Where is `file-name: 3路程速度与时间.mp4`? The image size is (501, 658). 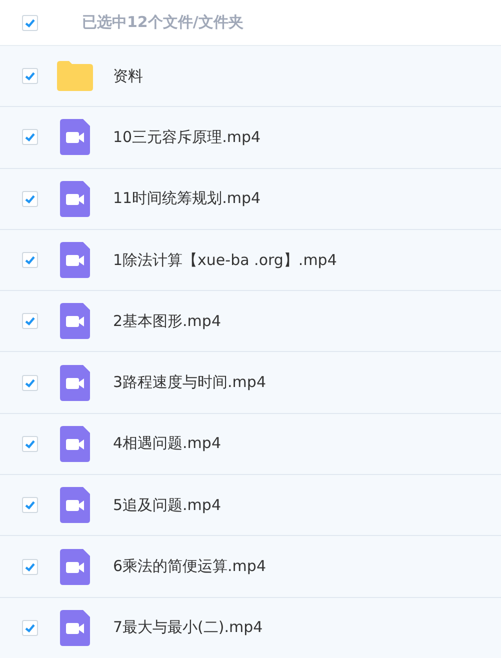 file-name: 3路程速度与时间.mp4 is located at coordinates (189, 382).